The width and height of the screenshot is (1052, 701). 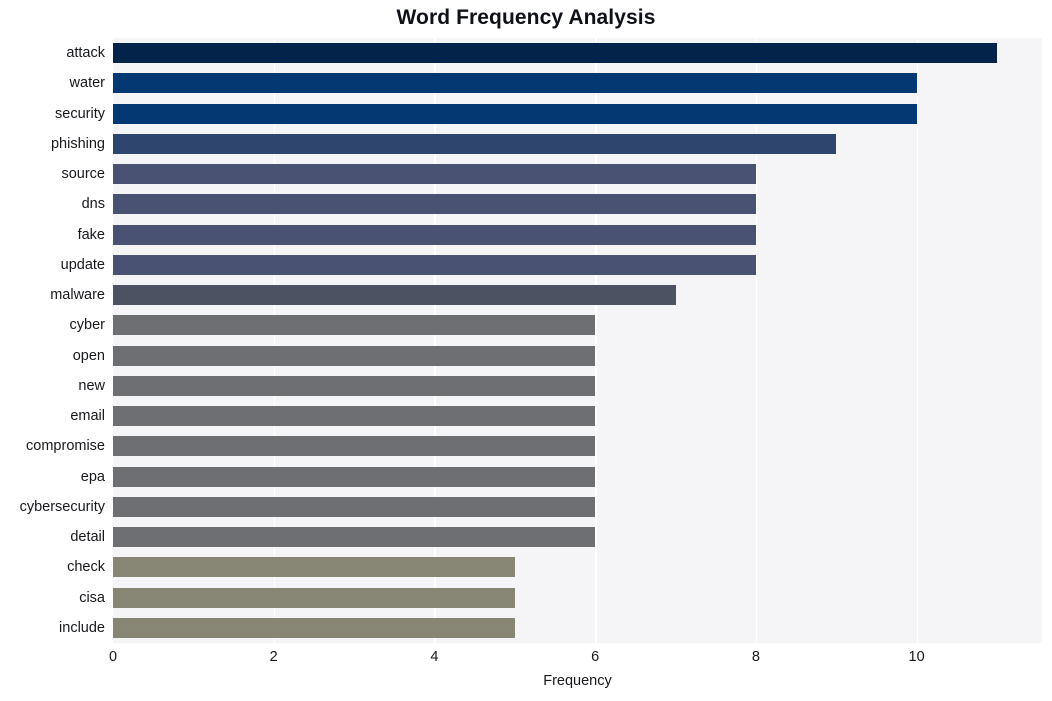 What do you see at coordinates (314, 597) in the screenshot?
I see `bar-cisa` at bounding box center [314, 597].